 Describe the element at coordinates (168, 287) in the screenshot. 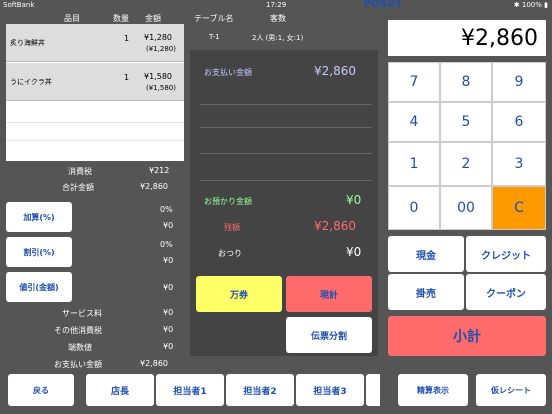

I see `discount-amount-value: ¥0` at that location.